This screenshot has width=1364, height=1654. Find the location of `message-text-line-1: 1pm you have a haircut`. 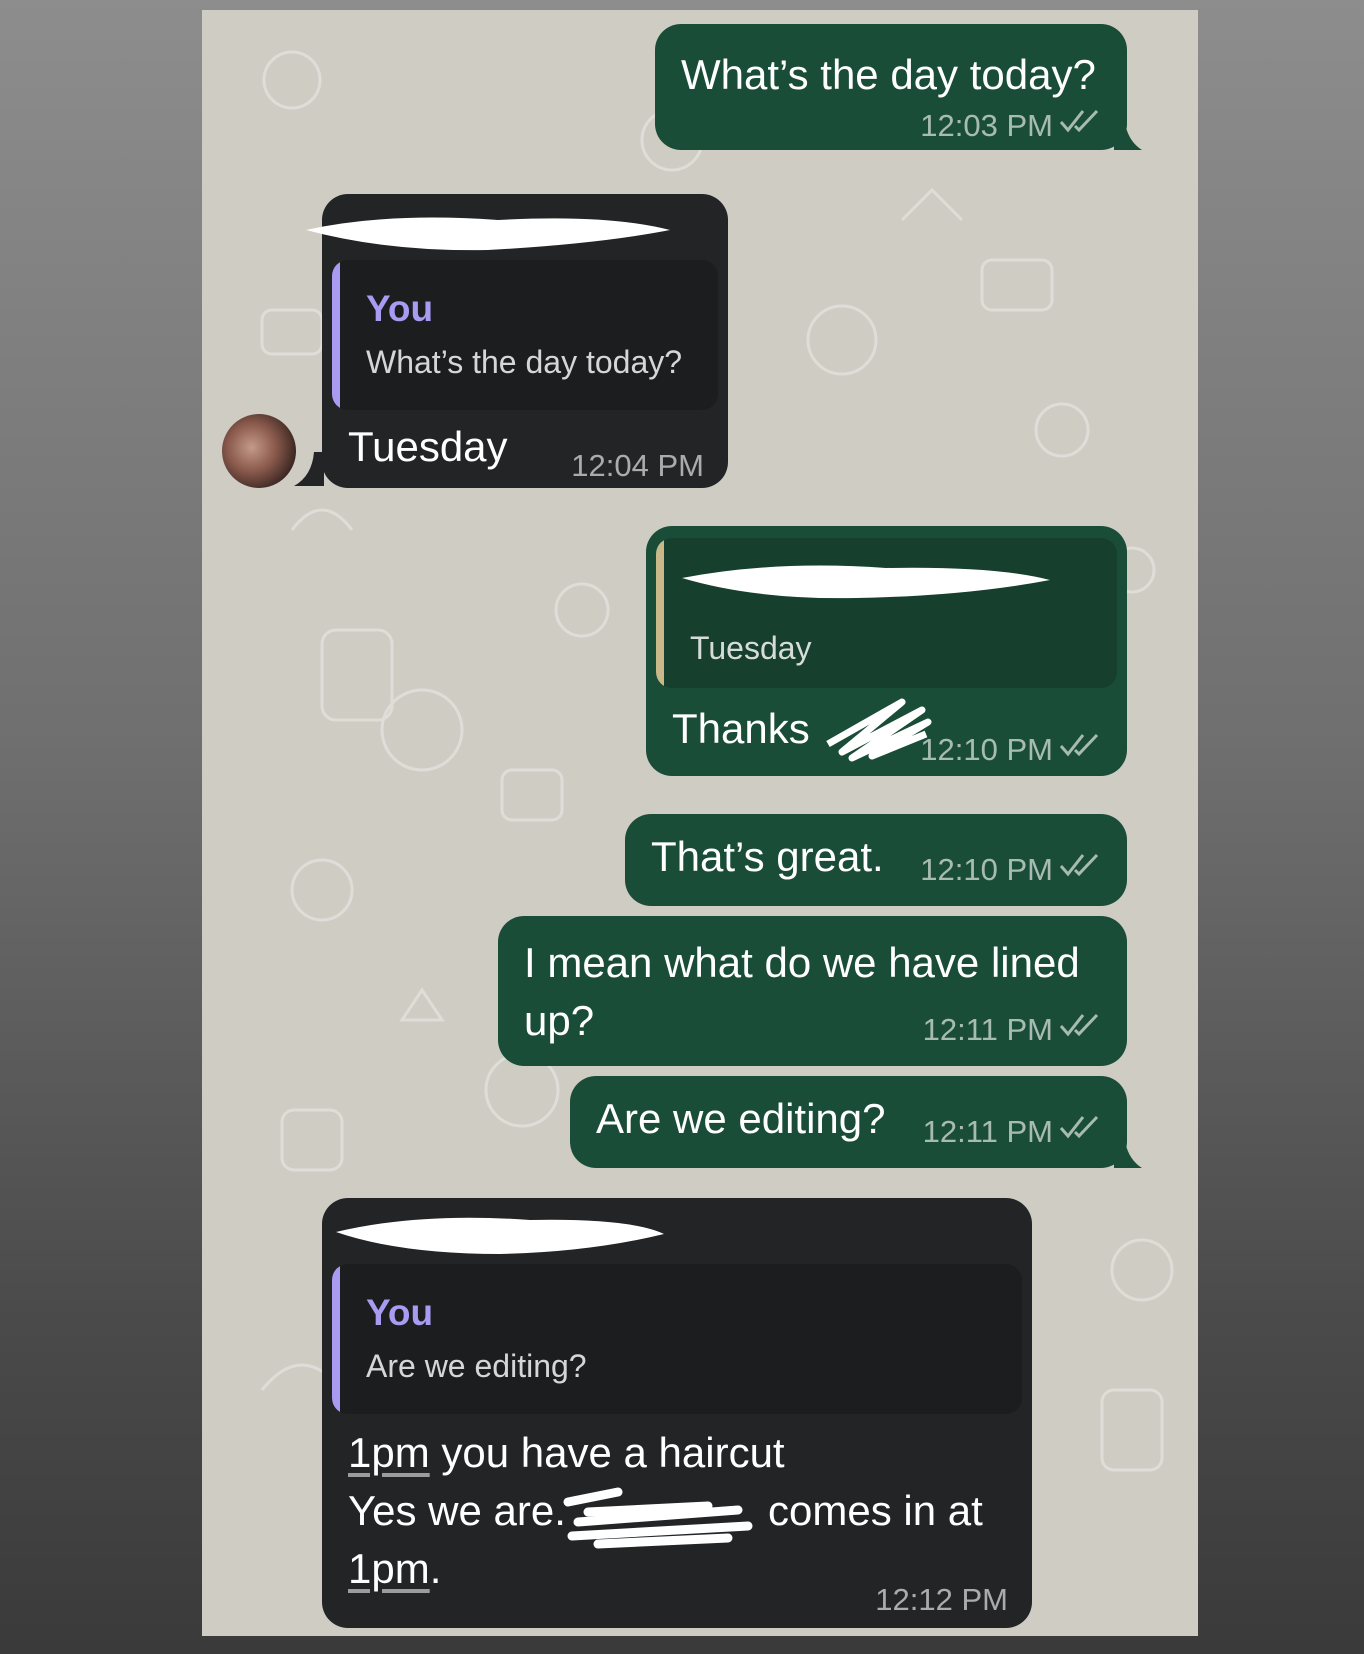

message-text-line-1: 1pm you have a haircut is located at coordinates (566, 1453).